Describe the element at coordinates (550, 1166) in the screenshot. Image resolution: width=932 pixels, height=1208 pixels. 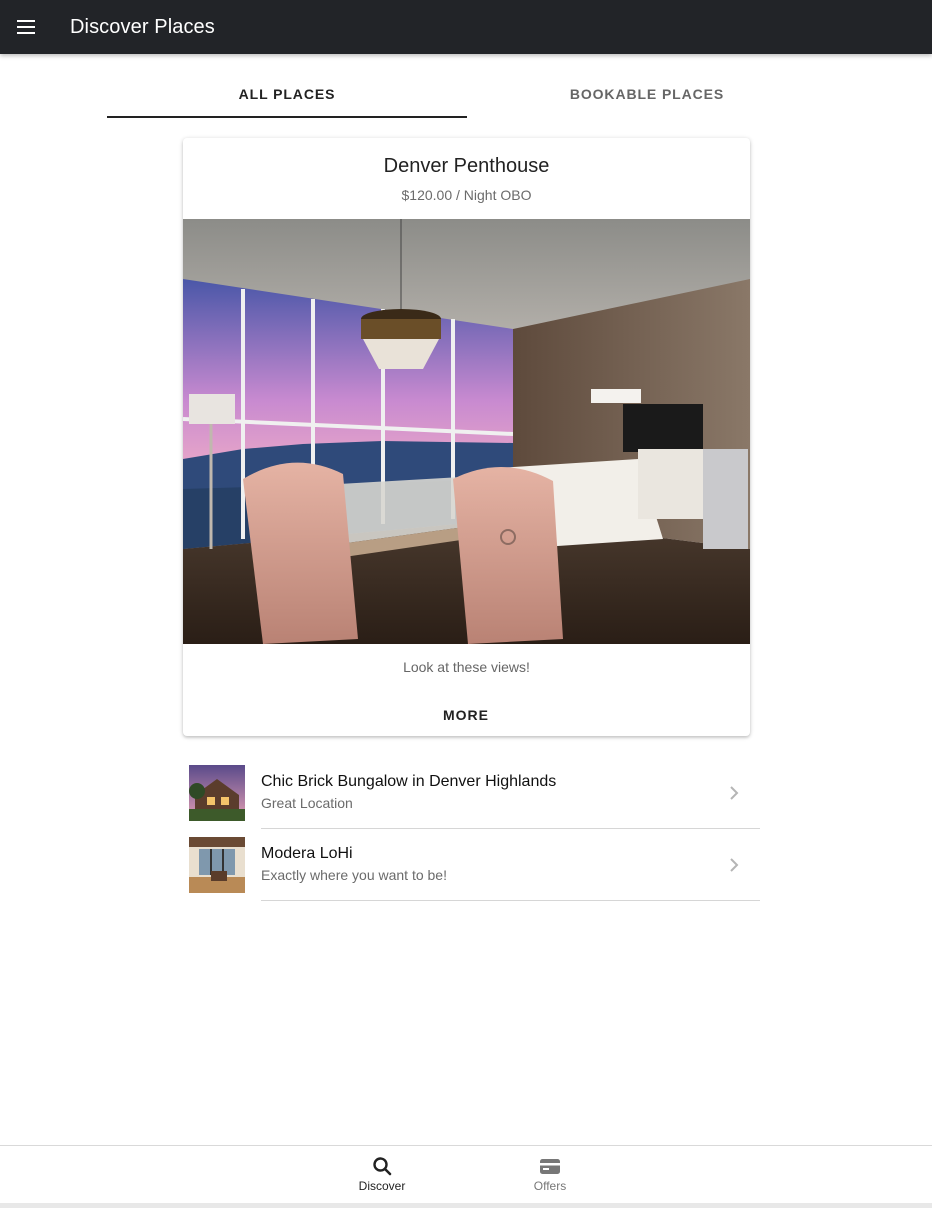
I see `card-icon` at that location.